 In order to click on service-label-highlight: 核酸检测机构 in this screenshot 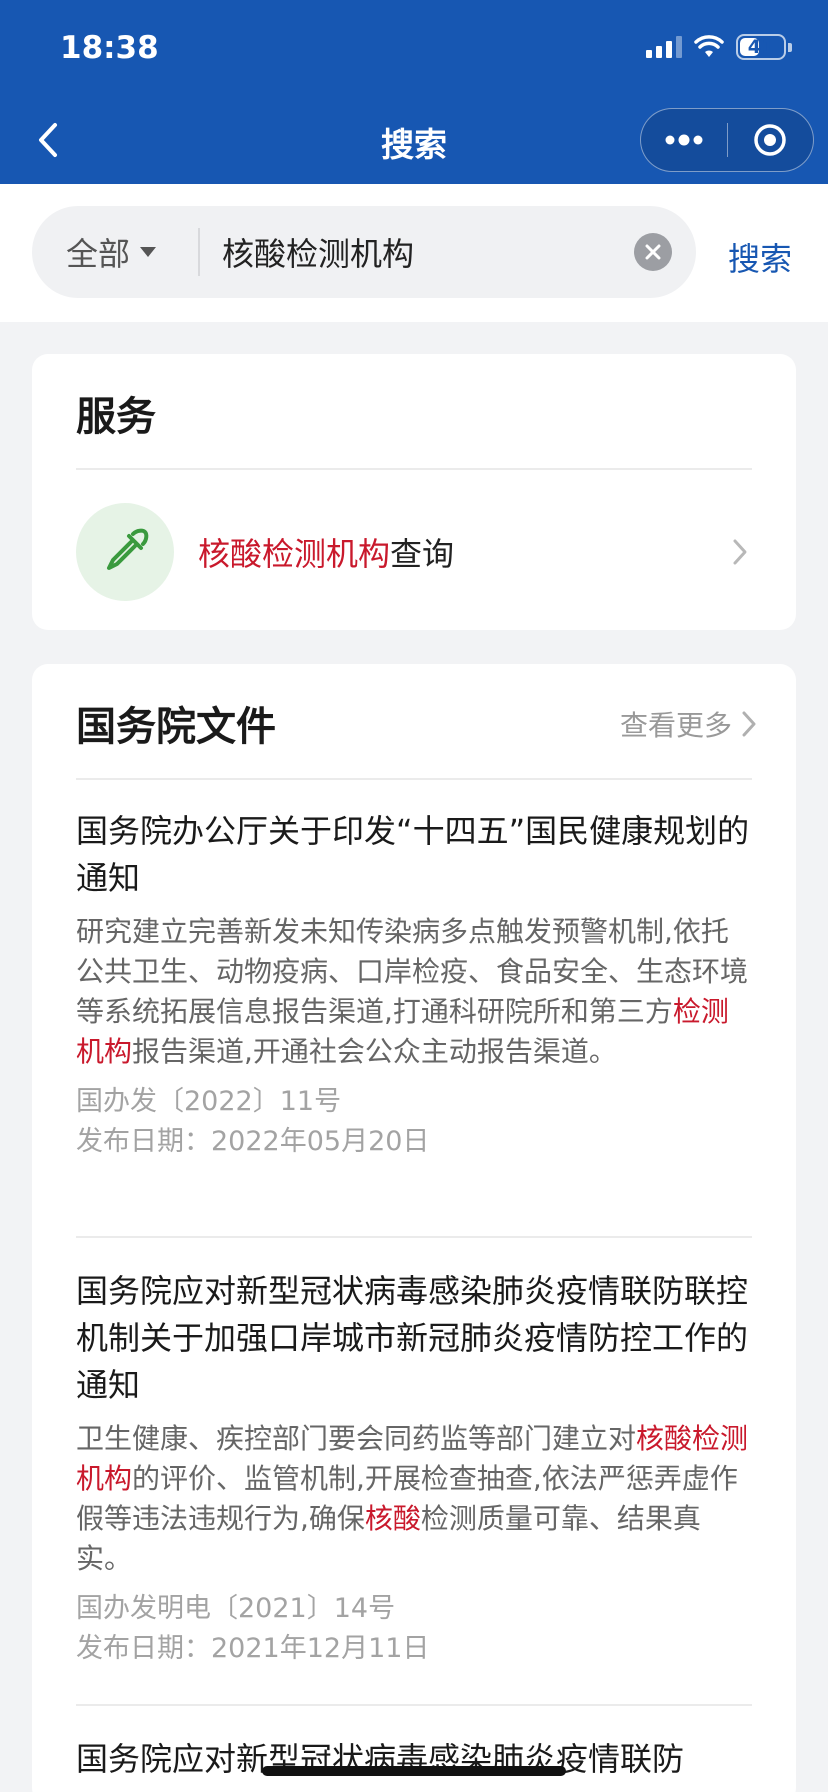, I will do `click(294, 554)`.